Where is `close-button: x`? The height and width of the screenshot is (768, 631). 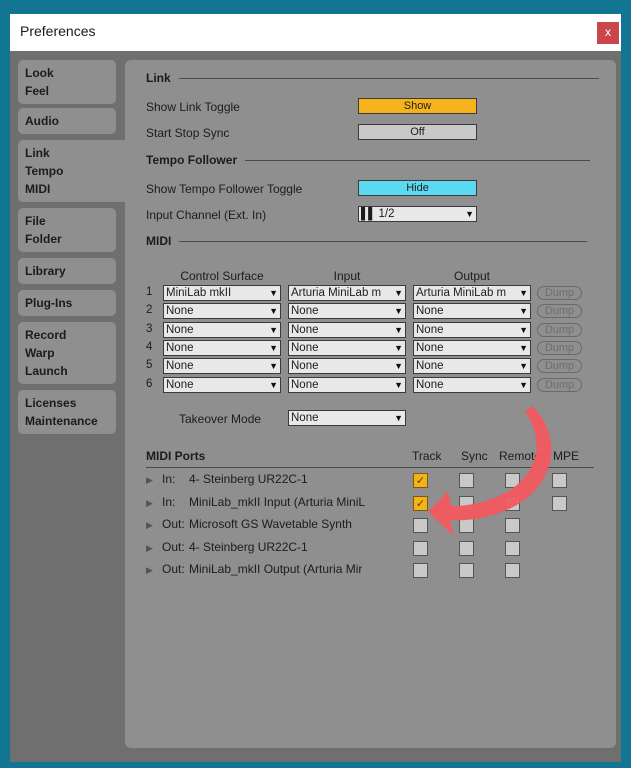 close-button: x is located at coordinates (608, 33).